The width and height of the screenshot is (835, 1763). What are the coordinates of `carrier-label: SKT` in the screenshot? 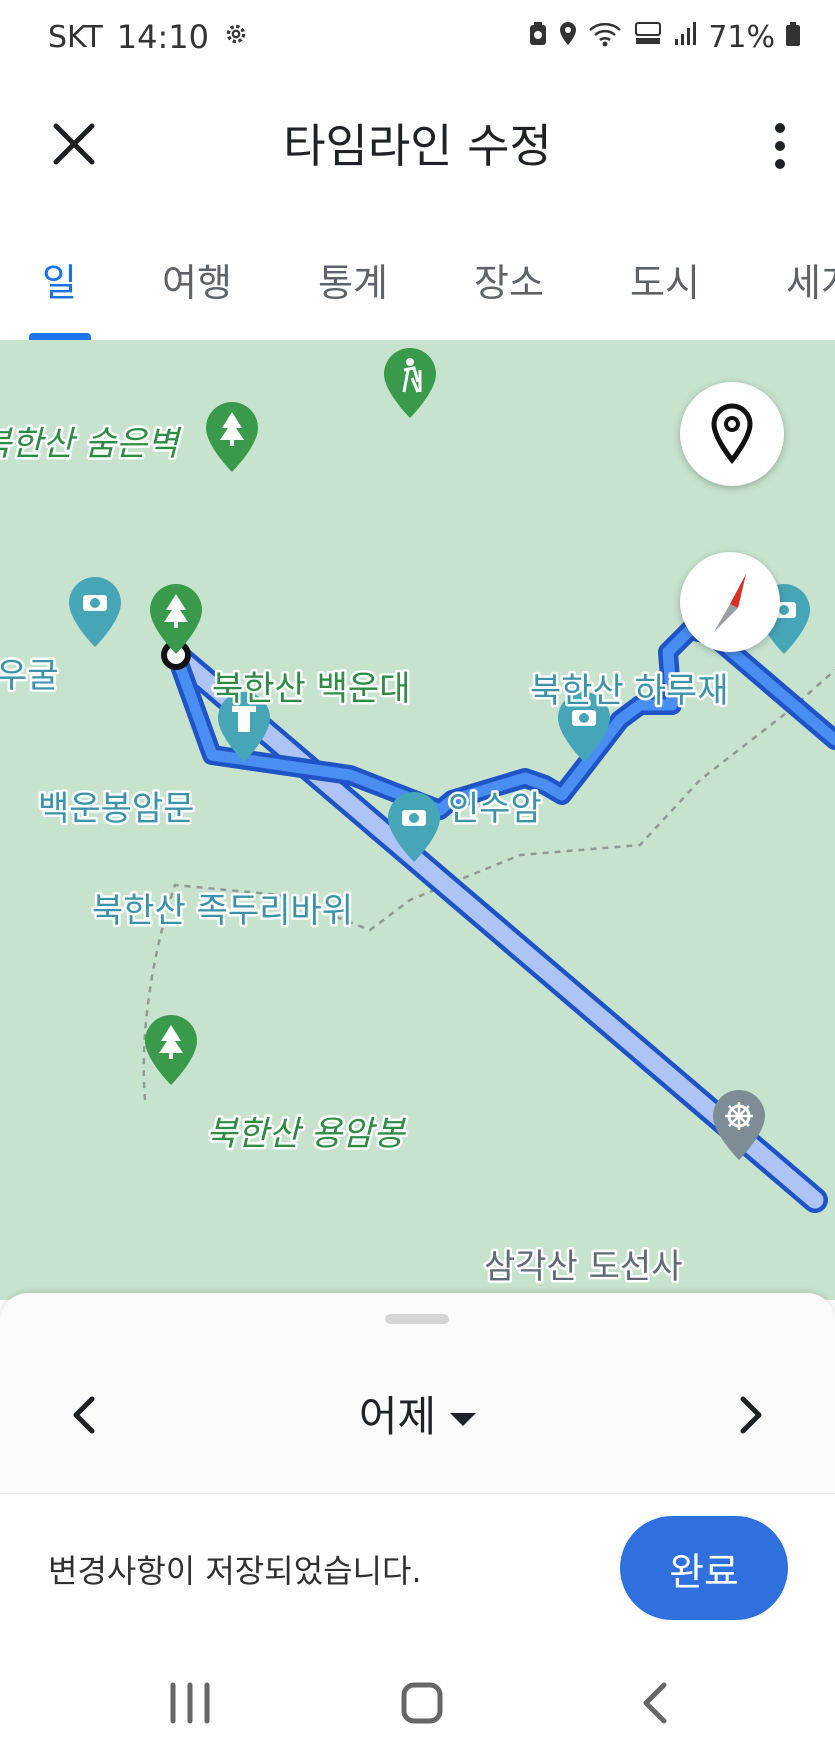 It's located at (75, 37).